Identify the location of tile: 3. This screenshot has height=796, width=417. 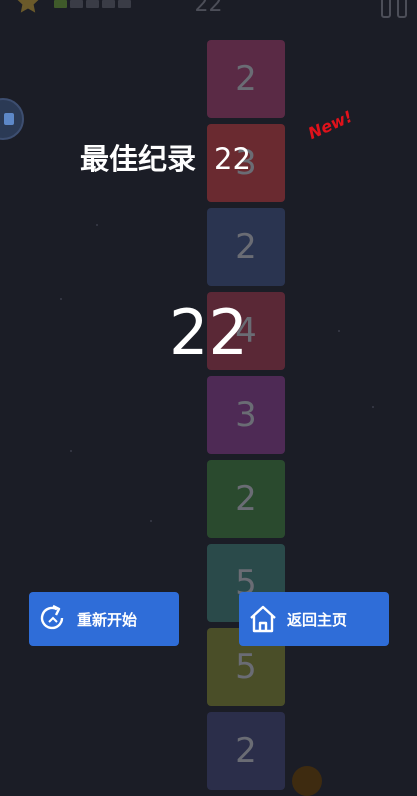
(246, 415).